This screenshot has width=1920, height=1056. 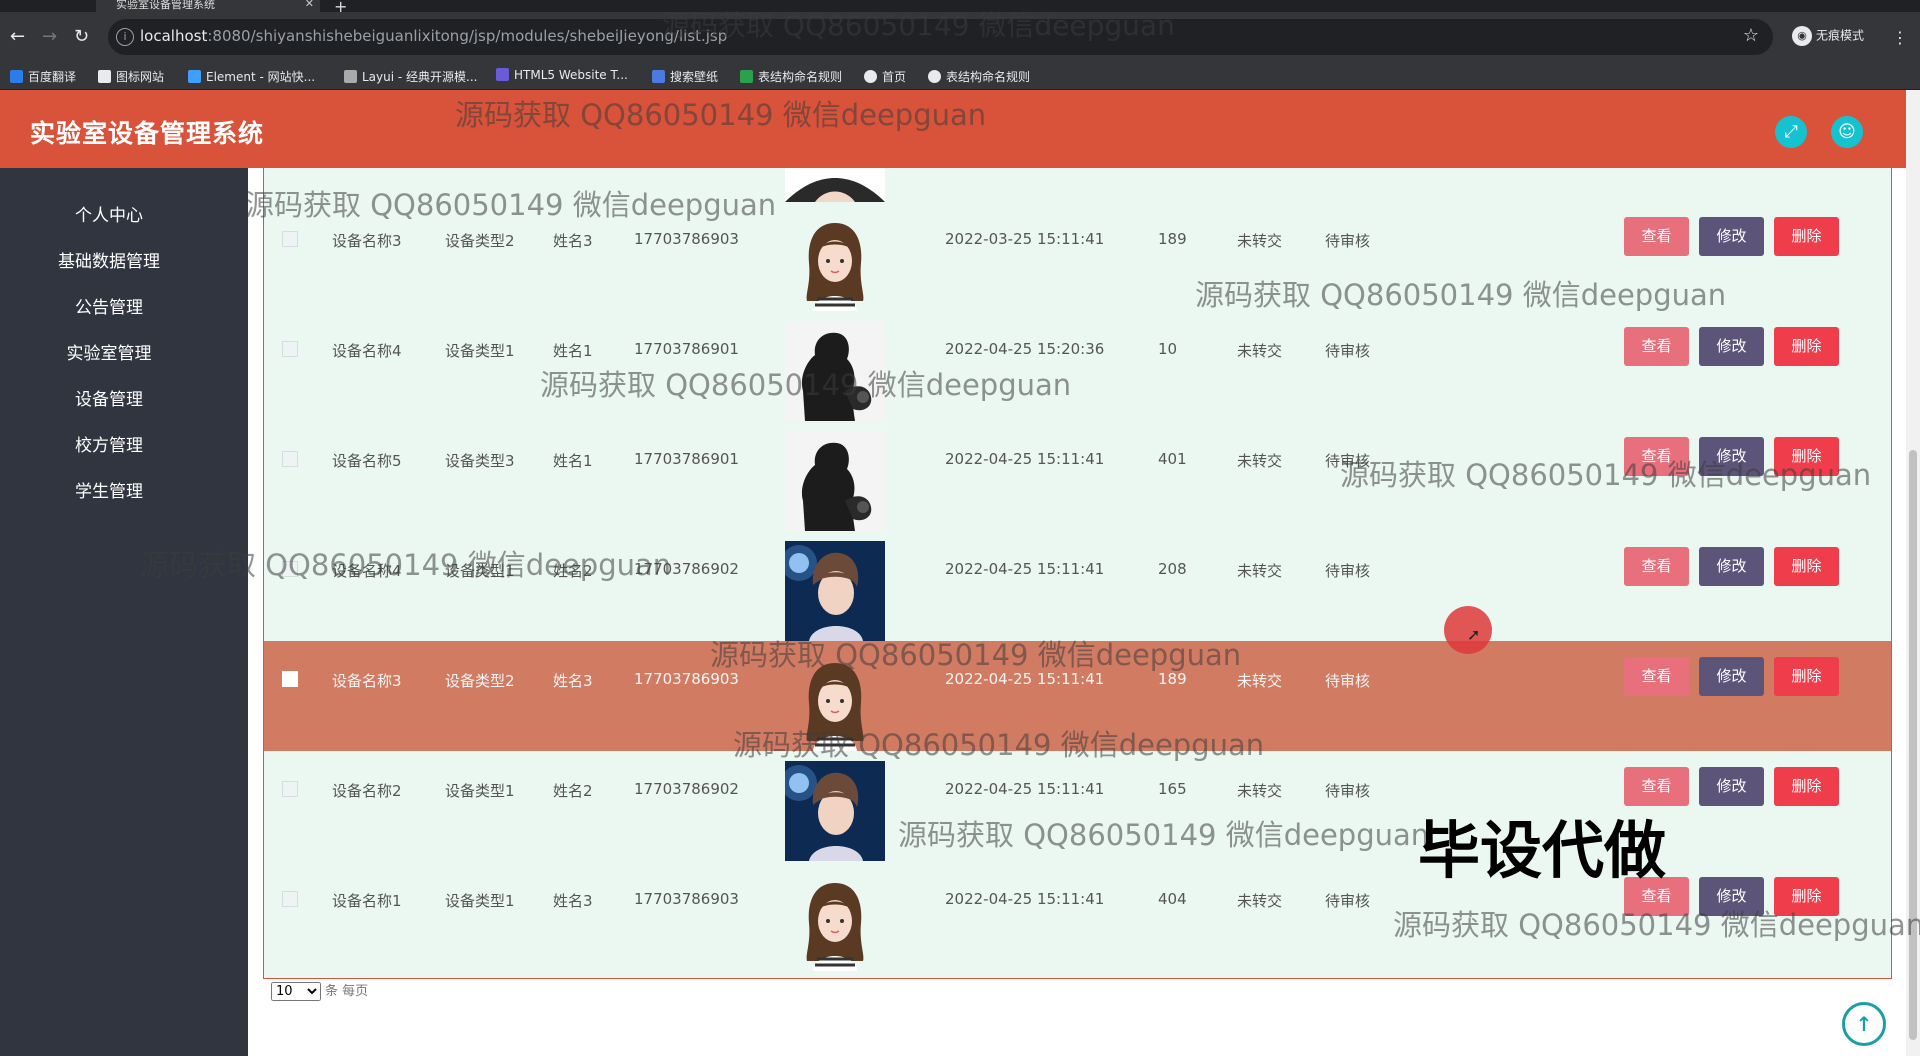 I want to click on forward-icon: →, so click(x=49, y=36).